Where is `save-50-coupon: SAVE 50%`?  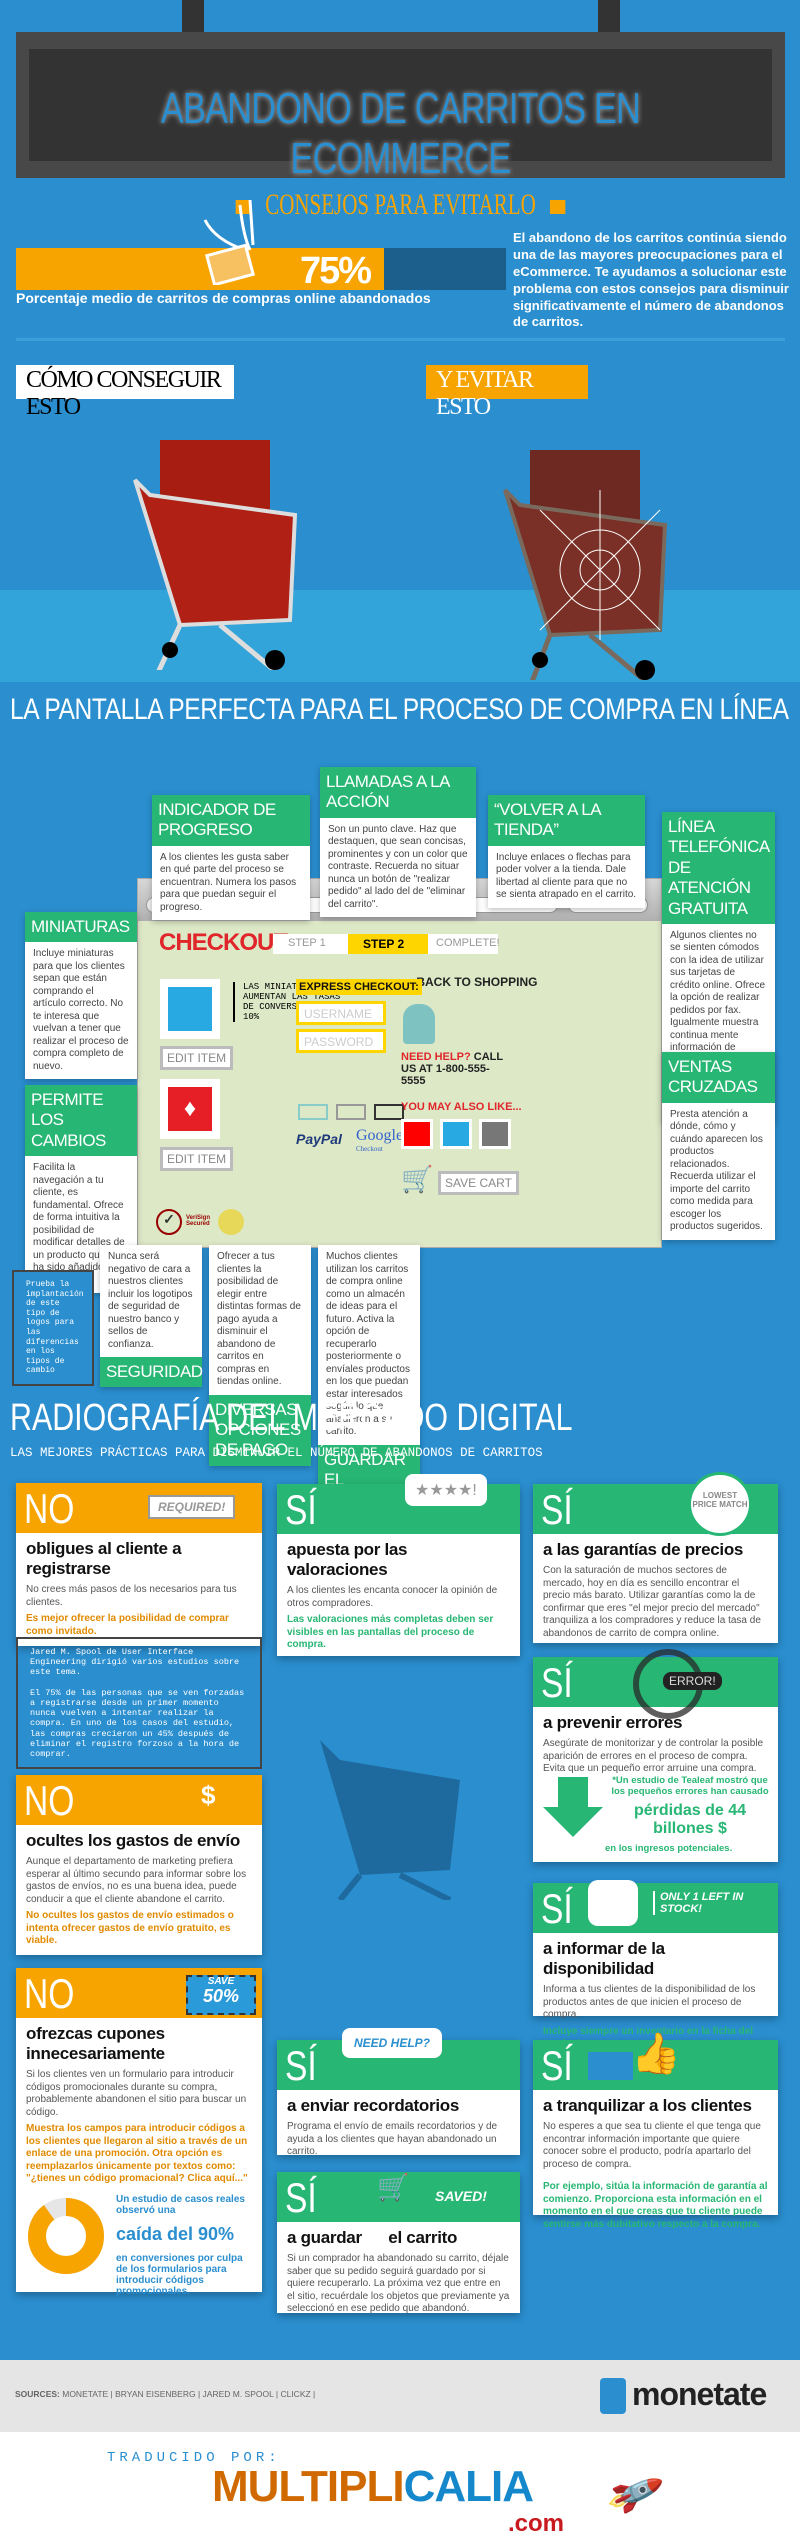 save-50-coupon: SAVE 50% is located at coordinates (221, 1995).